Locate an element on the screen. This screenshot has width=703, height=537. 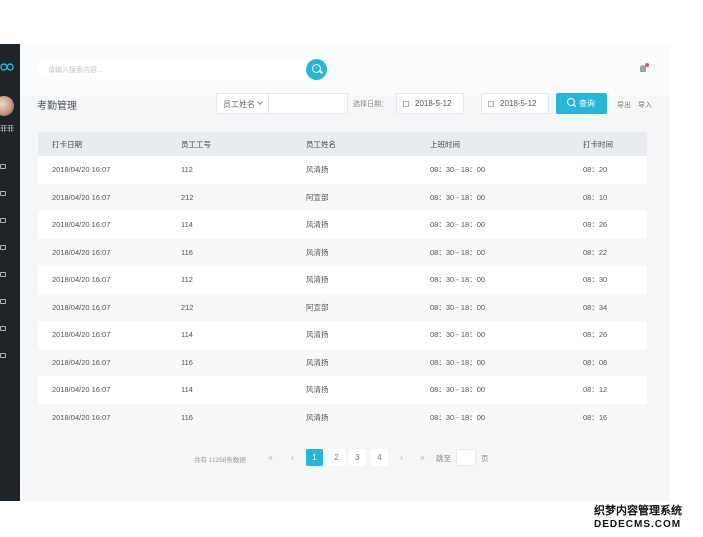
query-button: 查询 is located at coordinates (581, 103).